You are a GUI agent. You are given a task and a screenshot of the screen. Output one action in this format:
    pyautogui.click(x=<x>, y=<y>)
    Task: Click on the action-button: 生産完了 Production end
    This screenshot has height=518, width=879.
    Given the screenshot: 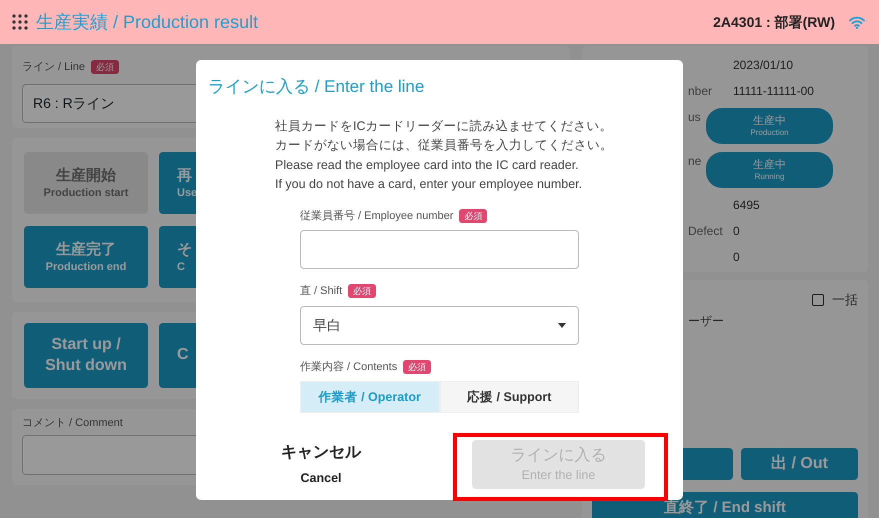 What is the action you would take?
    pyautogui.click(x=86, y=257)
    